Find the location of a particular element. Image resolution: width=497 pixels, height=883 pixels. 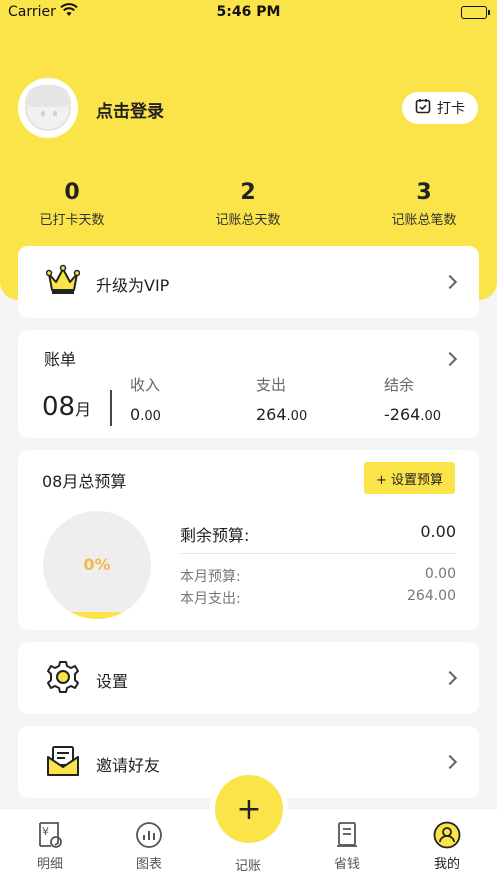

chart-icon is located at coordinates (149, 835).